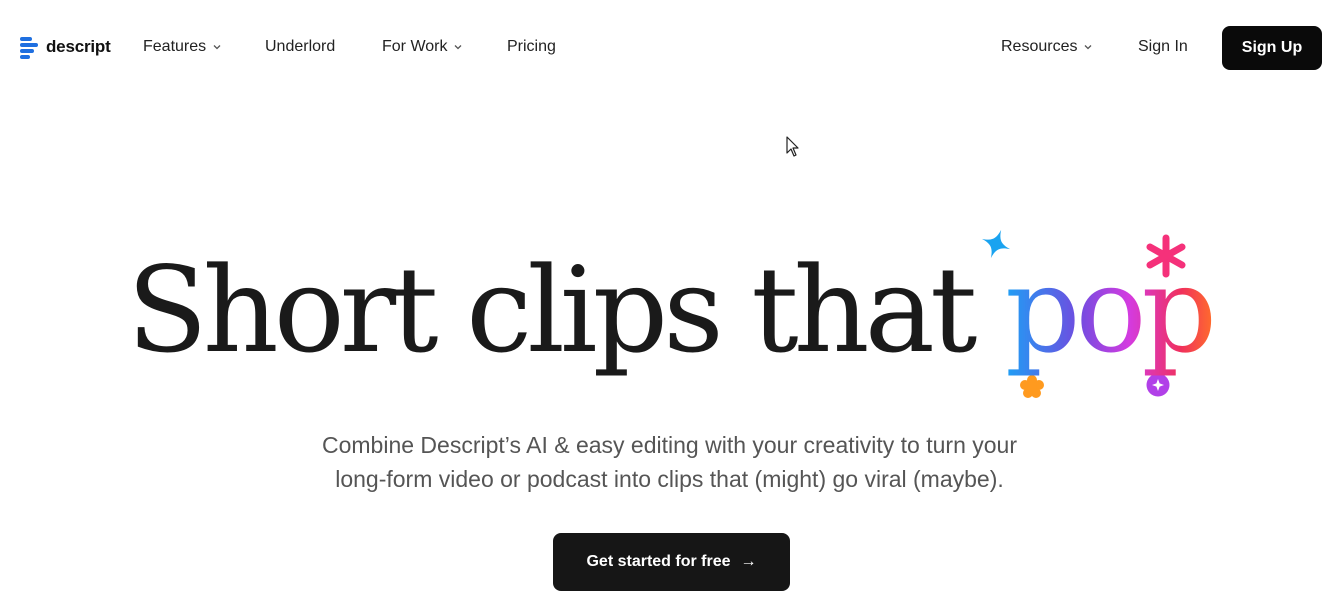 The height and width of the screenshot is (598, 1339). What do you see at coordinates (30, 47) in the screenshot?
I see `descript-logo-icon` at bounding box center [30, 47].